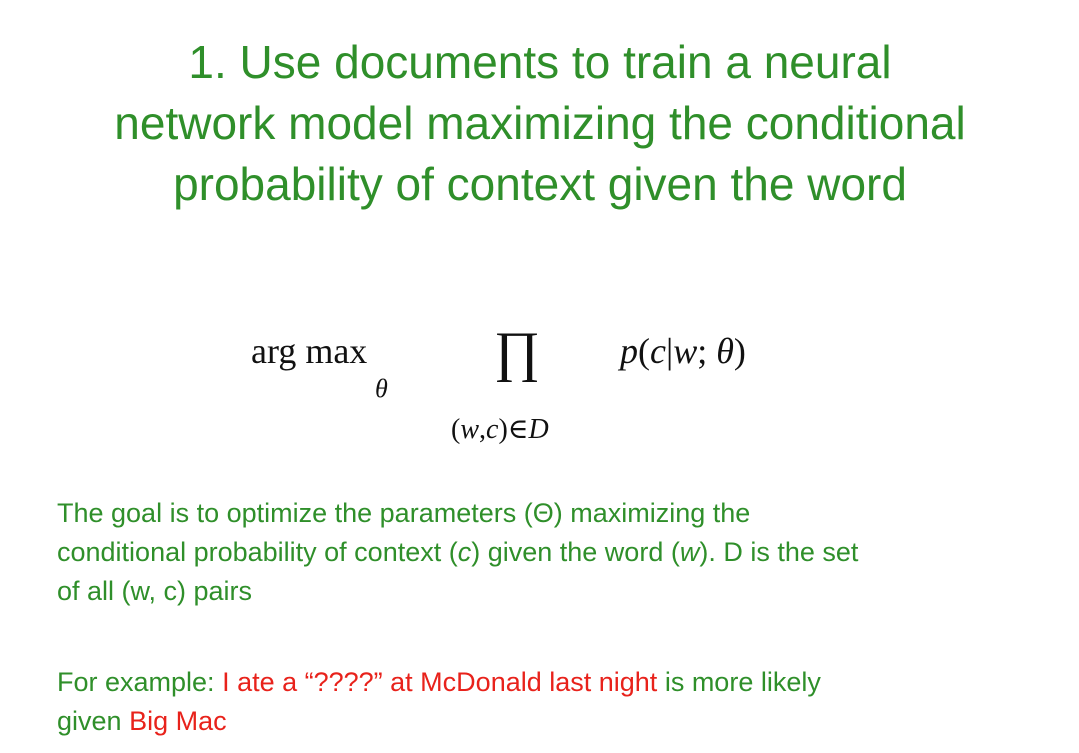 Image resolution: width=1079 pixels, height=753 pixels. Describe the element at coordinates (779, 552) in the screenshot. I see `description-line-2-d: ). D is the set` at that location.